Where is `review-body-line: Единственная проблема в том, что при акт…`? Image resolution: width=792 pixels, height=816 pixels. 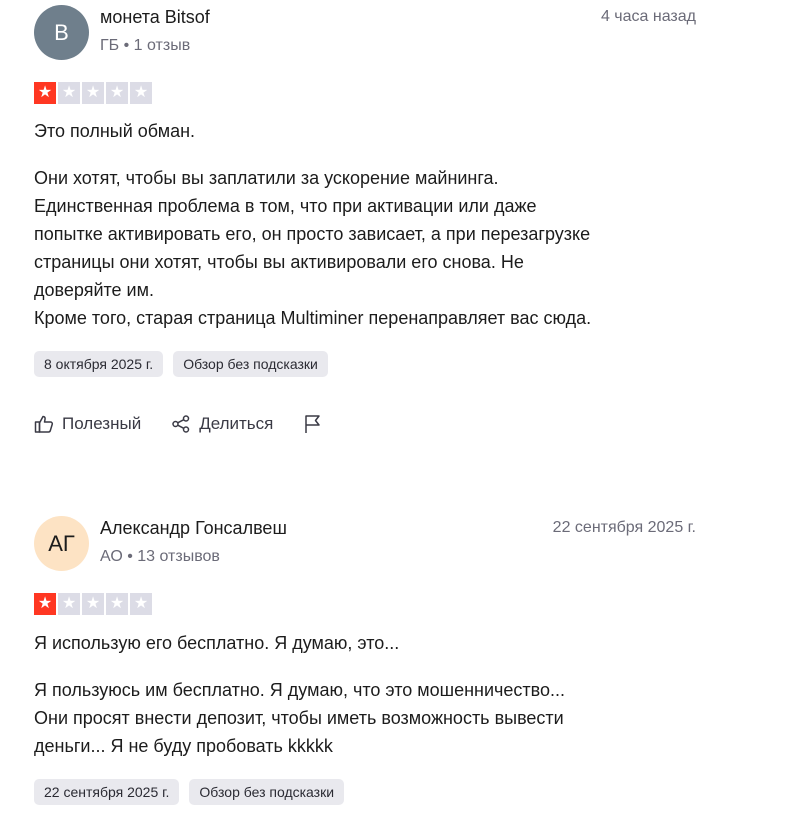
review-body-line: Единственная проблема в том, что при акт… is located at coordinates (285, 206).